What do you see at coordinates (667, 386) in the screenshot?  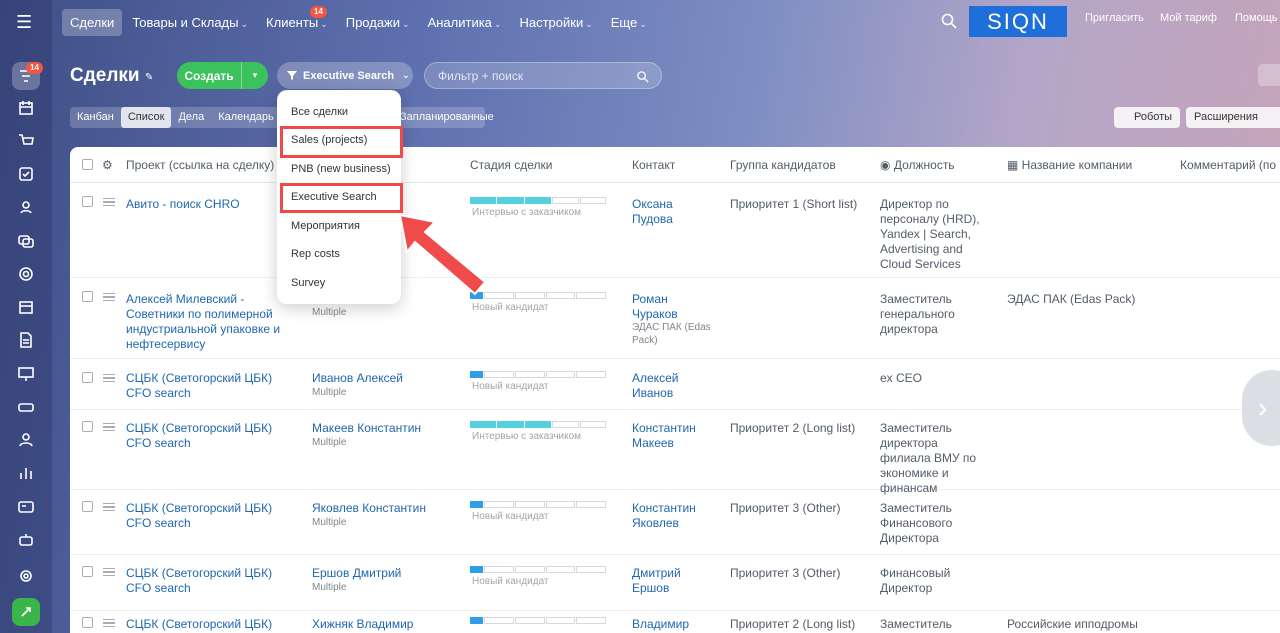 I see `contact-link: Алексей Иванов` at bounding box center [667, 386].